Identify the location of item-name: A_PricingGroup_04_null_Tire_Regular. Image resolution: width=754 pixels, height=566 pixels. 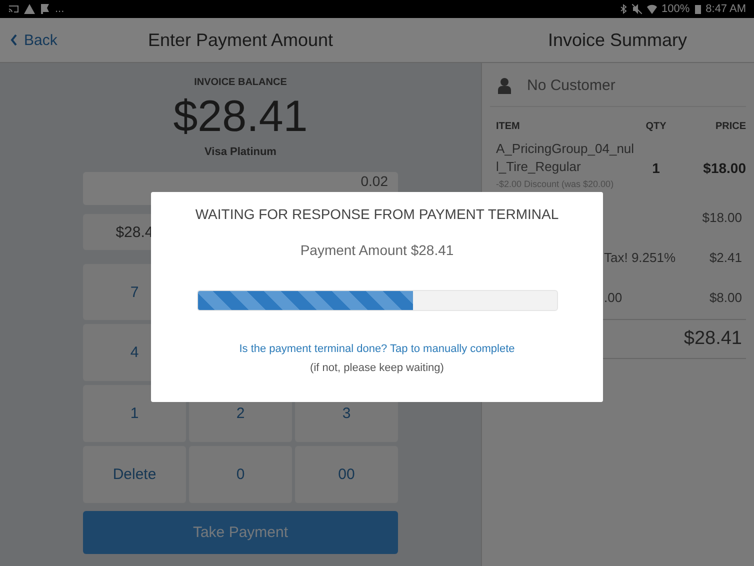
(566, 158).